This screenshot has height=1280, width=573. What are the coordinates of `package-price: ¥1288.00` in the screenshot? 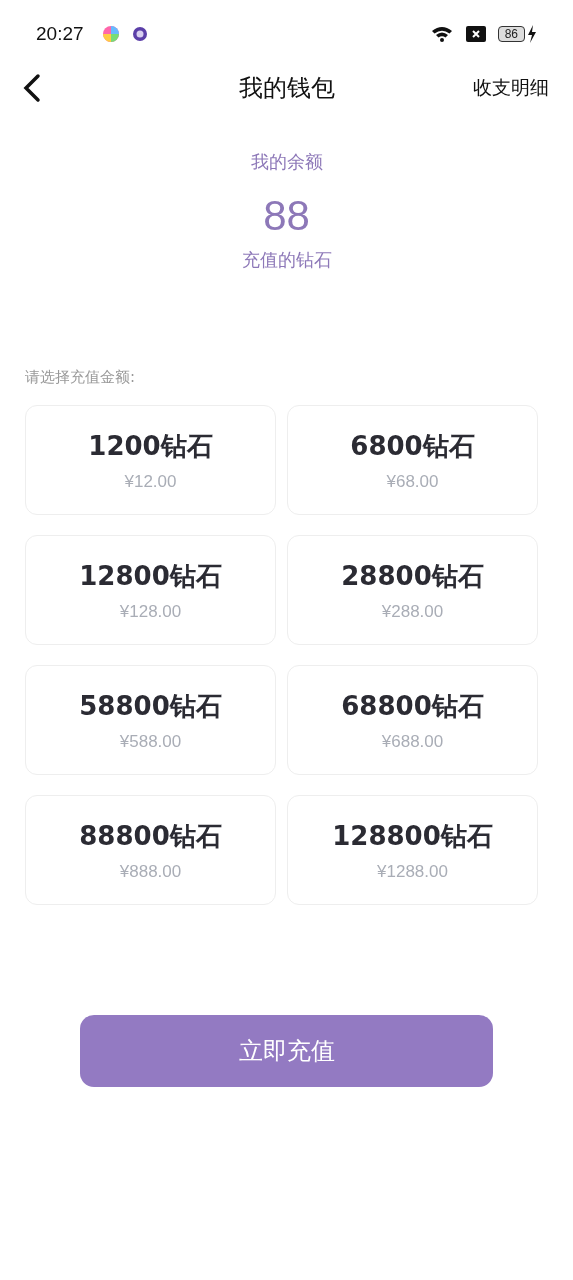 It's located at (412, 871).